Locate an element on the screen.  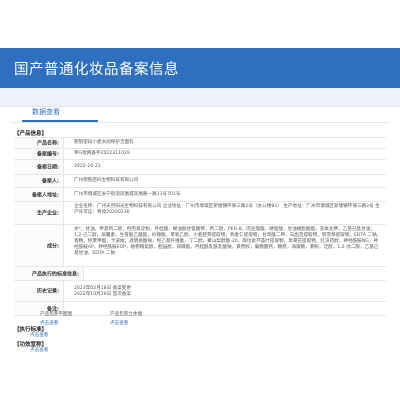
row-key: 产品执行的标准信息: is located at coordinates (49, 273).